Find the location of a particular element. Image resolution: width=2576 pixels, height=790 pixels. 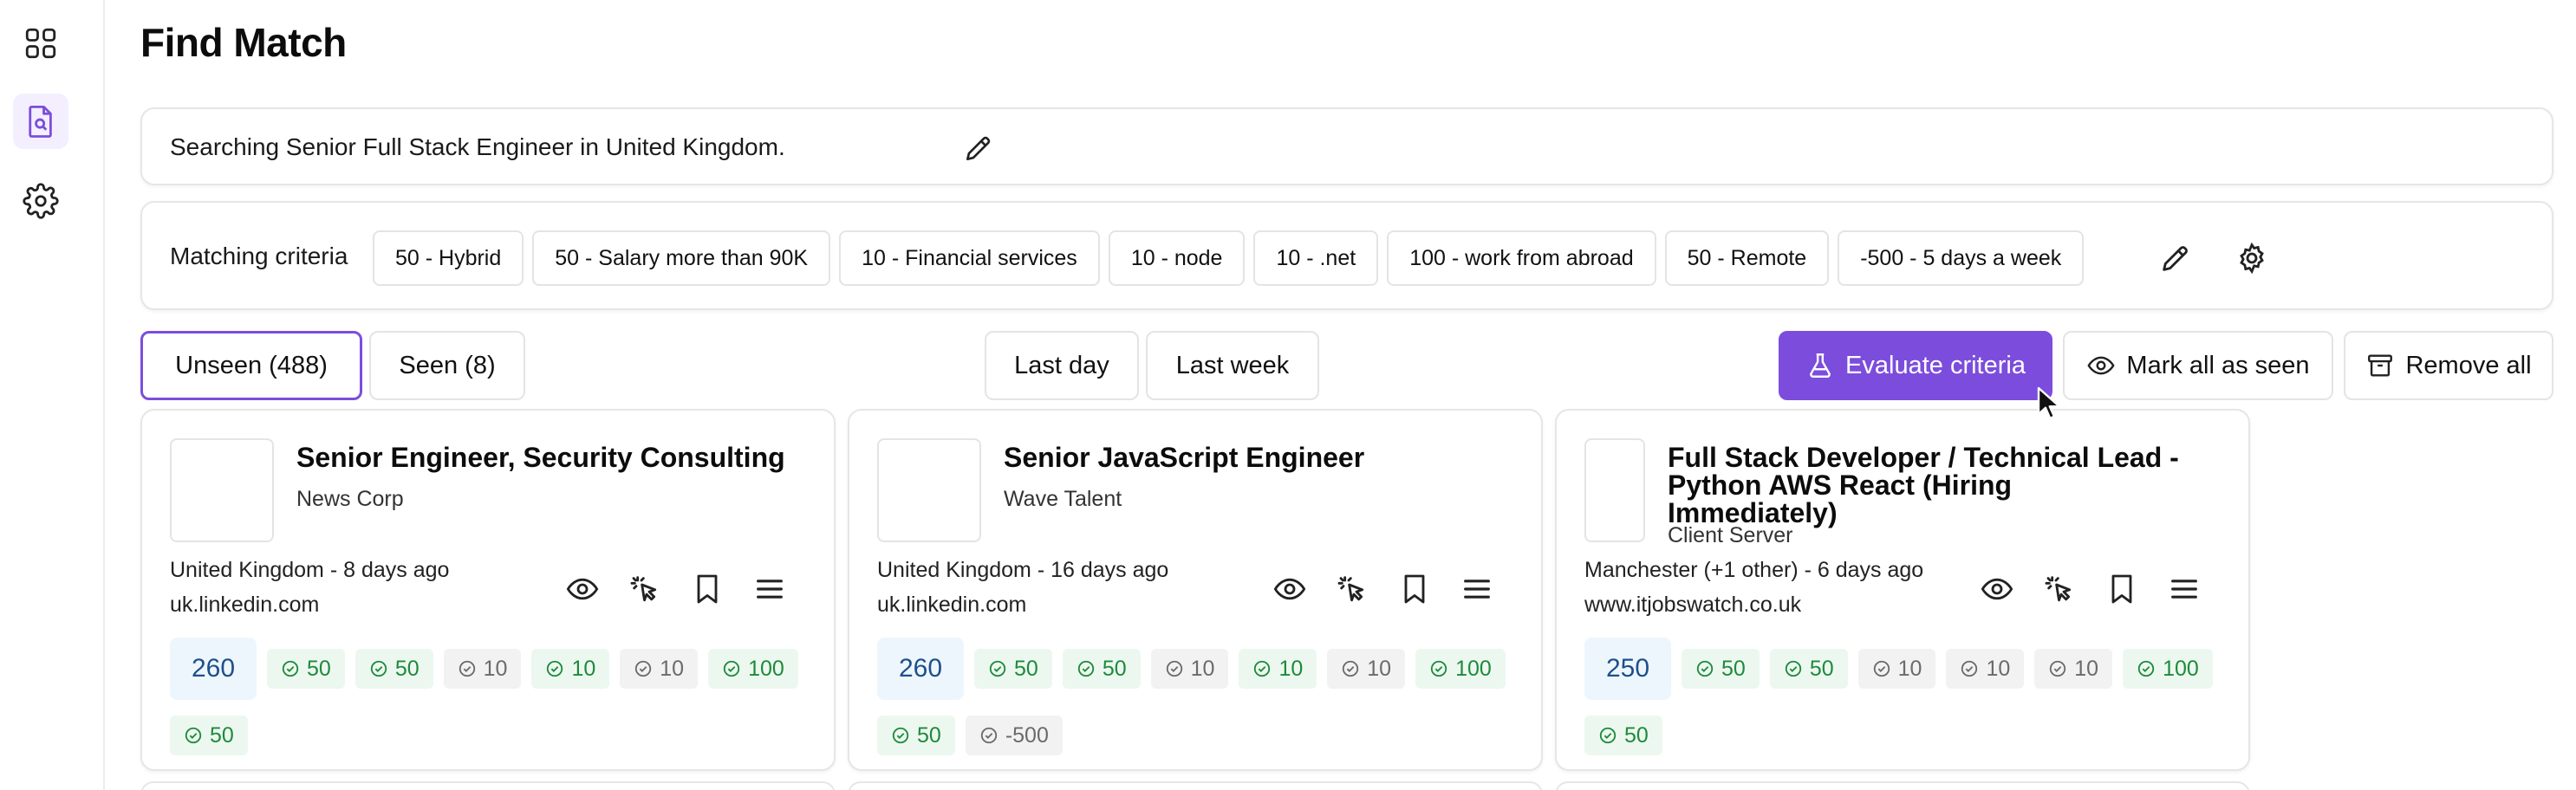

match-score-row: 250 50 50 10 10 10 100 50 is located at coordinates (1913, 696).